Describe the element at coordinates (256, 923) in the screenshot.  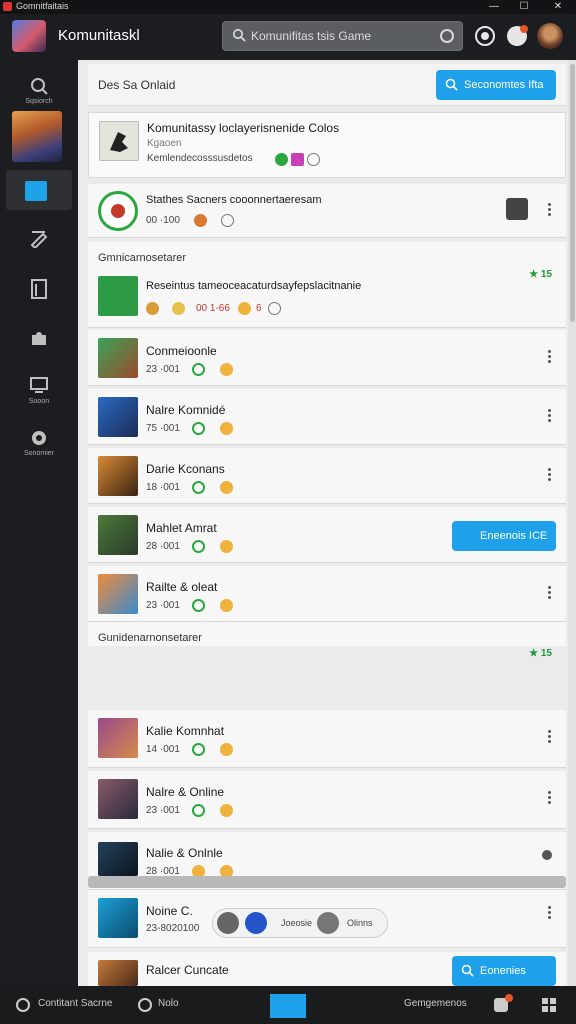
I see `check-icon` at that location.